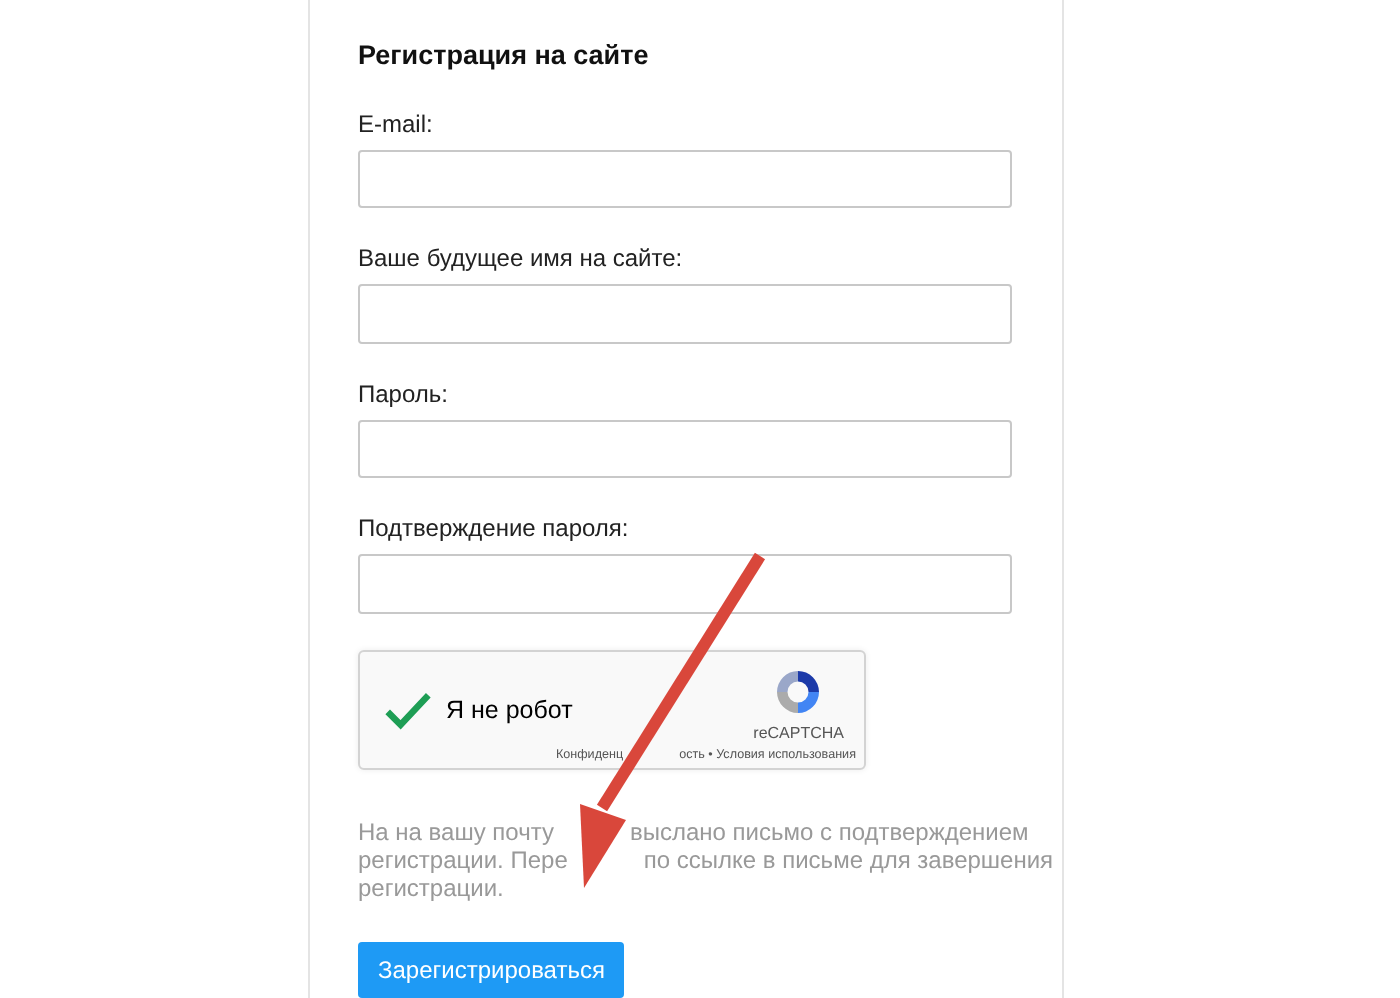 The height and width of the screenshot is (998, 1400). What do you see at coordinates (798, 732) in the screenshot?
I see `recaptcha-brand: reCAPTCHA` at bounding box center [798, 732].